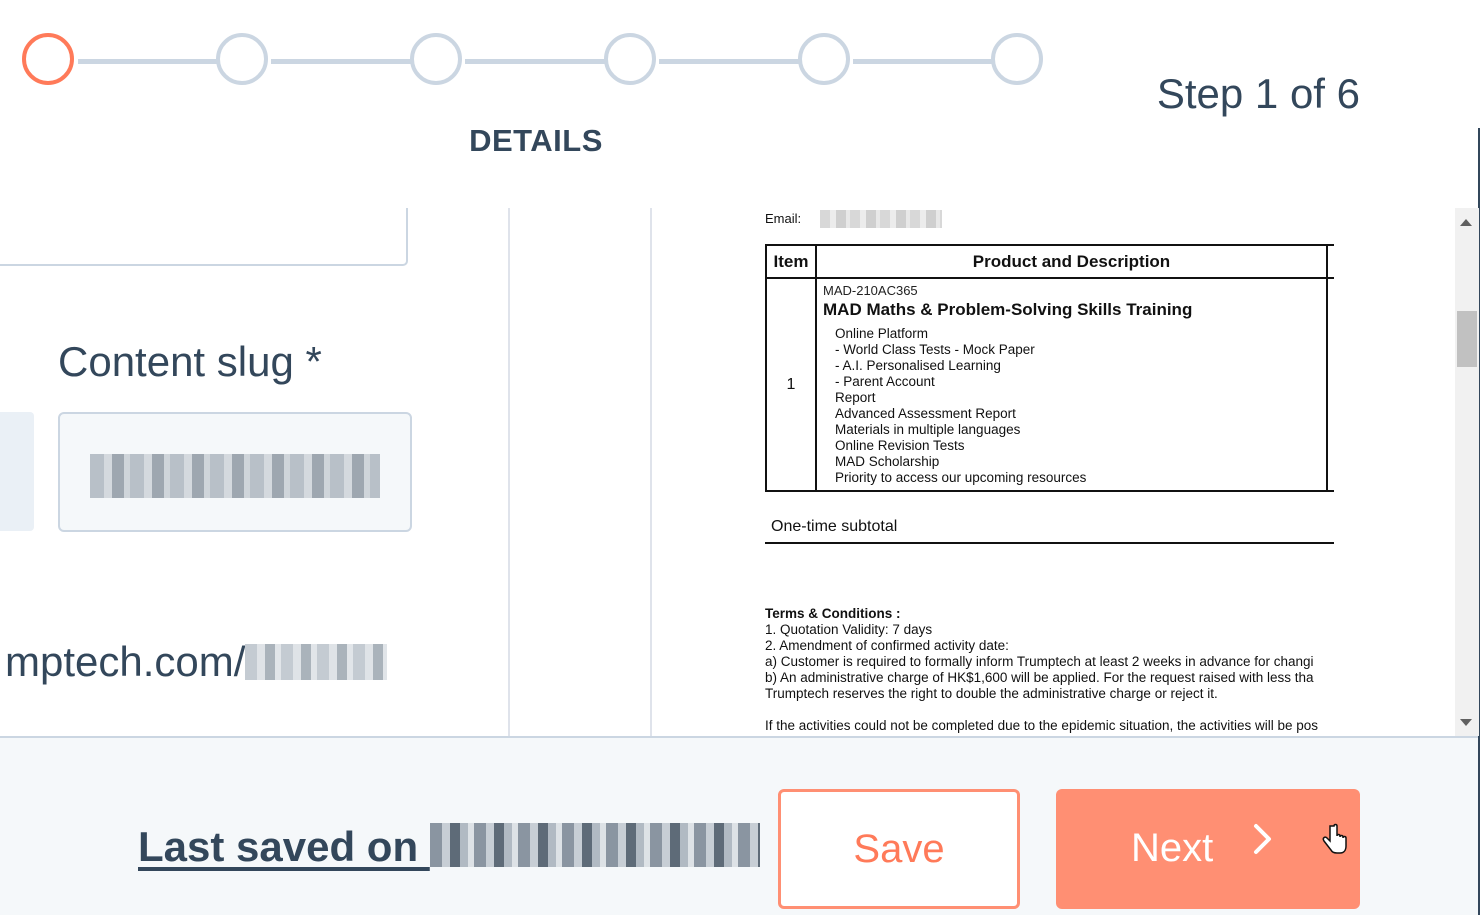  Describe the element at coordinates (925, 413) in the screenshot. I see `feature-item: Advanced Assessment Report` at that location.